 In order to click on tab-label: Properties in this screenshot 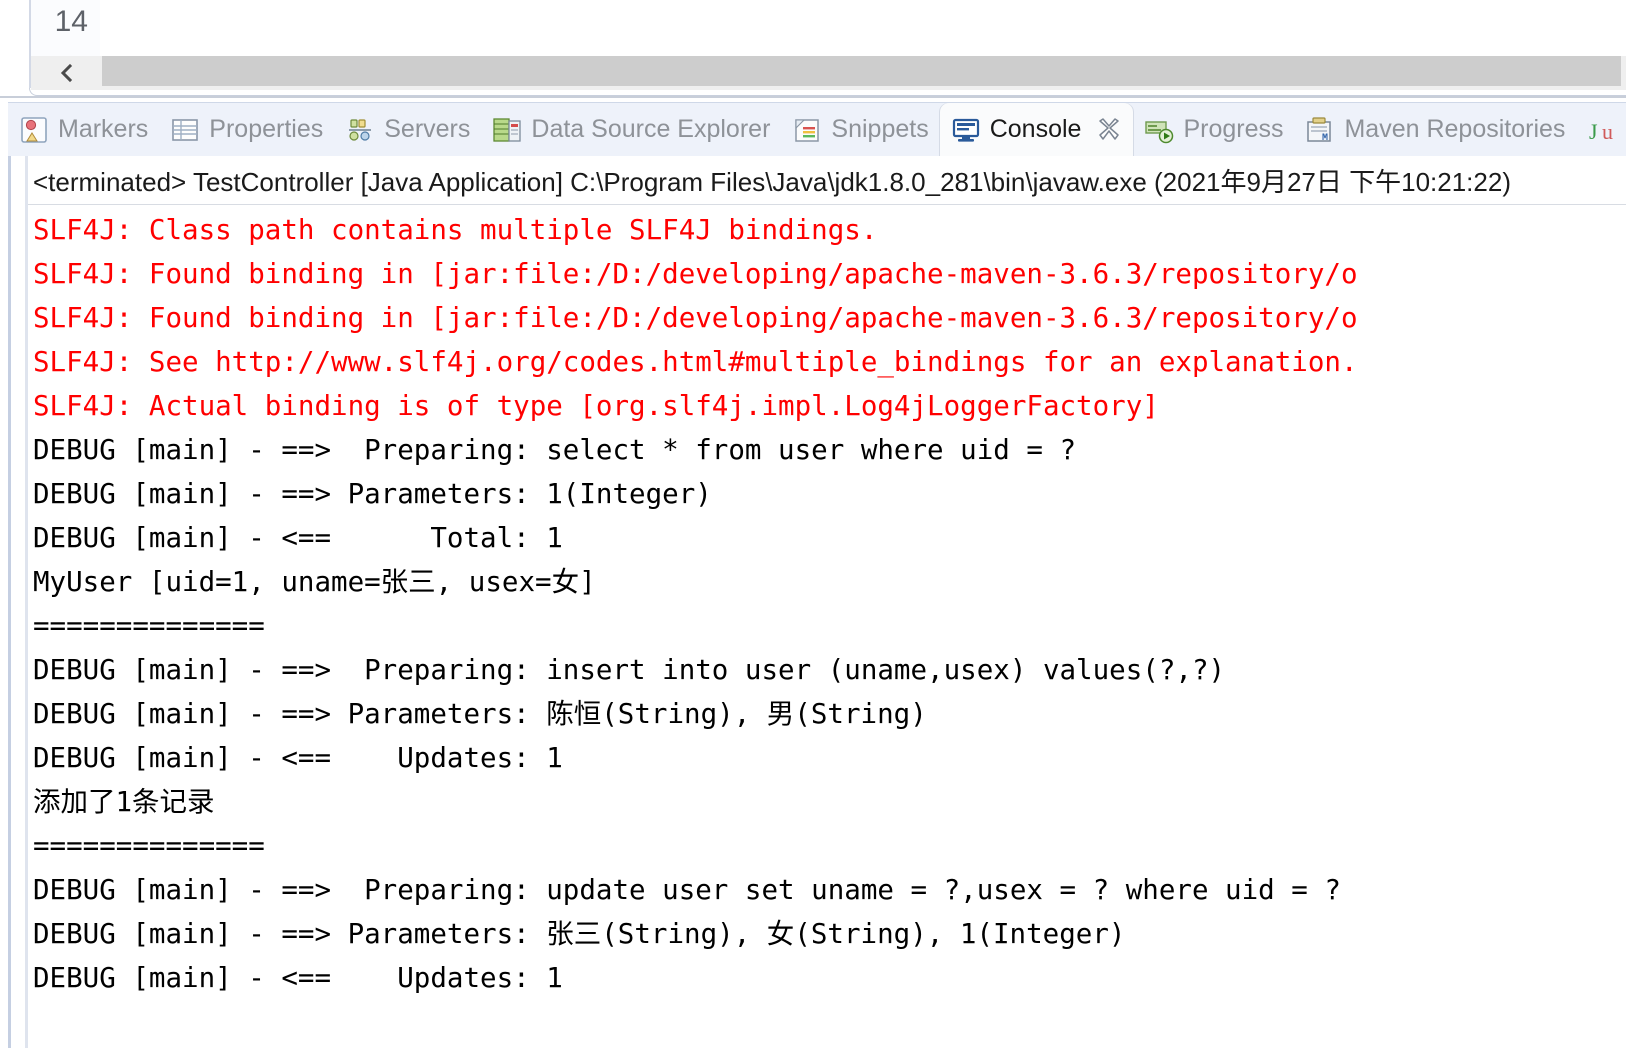, I will do `click(266, 129)`.